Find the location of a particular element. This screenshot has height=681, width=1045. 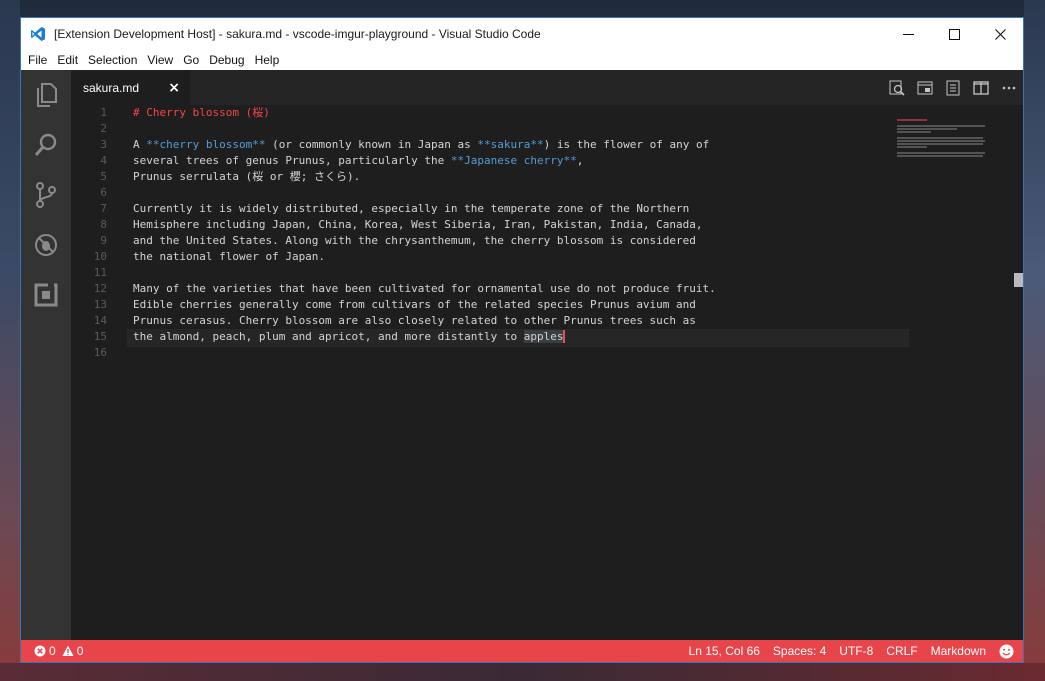

problems-indicator: 0 0 is located at coordinates (58, 651).